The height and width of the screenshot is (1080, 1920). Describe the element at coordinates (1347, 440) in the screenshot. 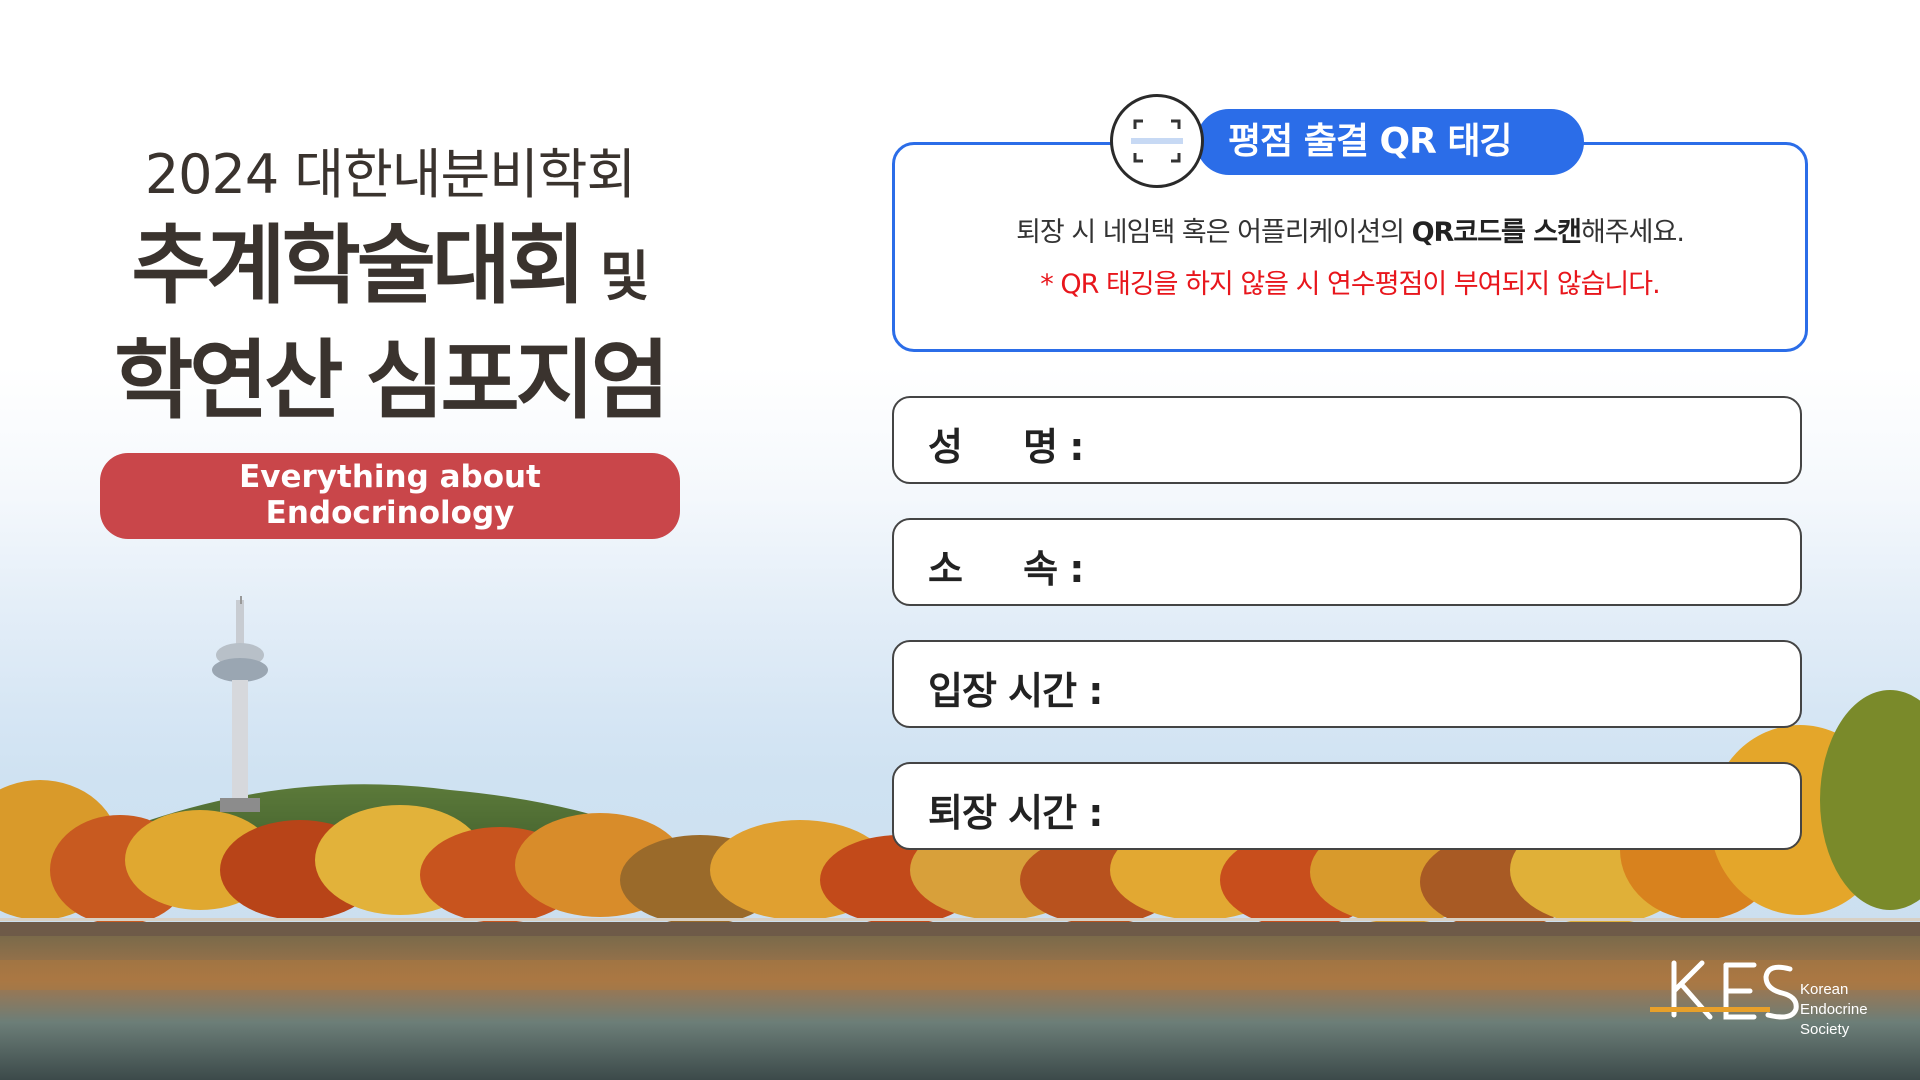

I see `name-field: 성 명 :` at that location.